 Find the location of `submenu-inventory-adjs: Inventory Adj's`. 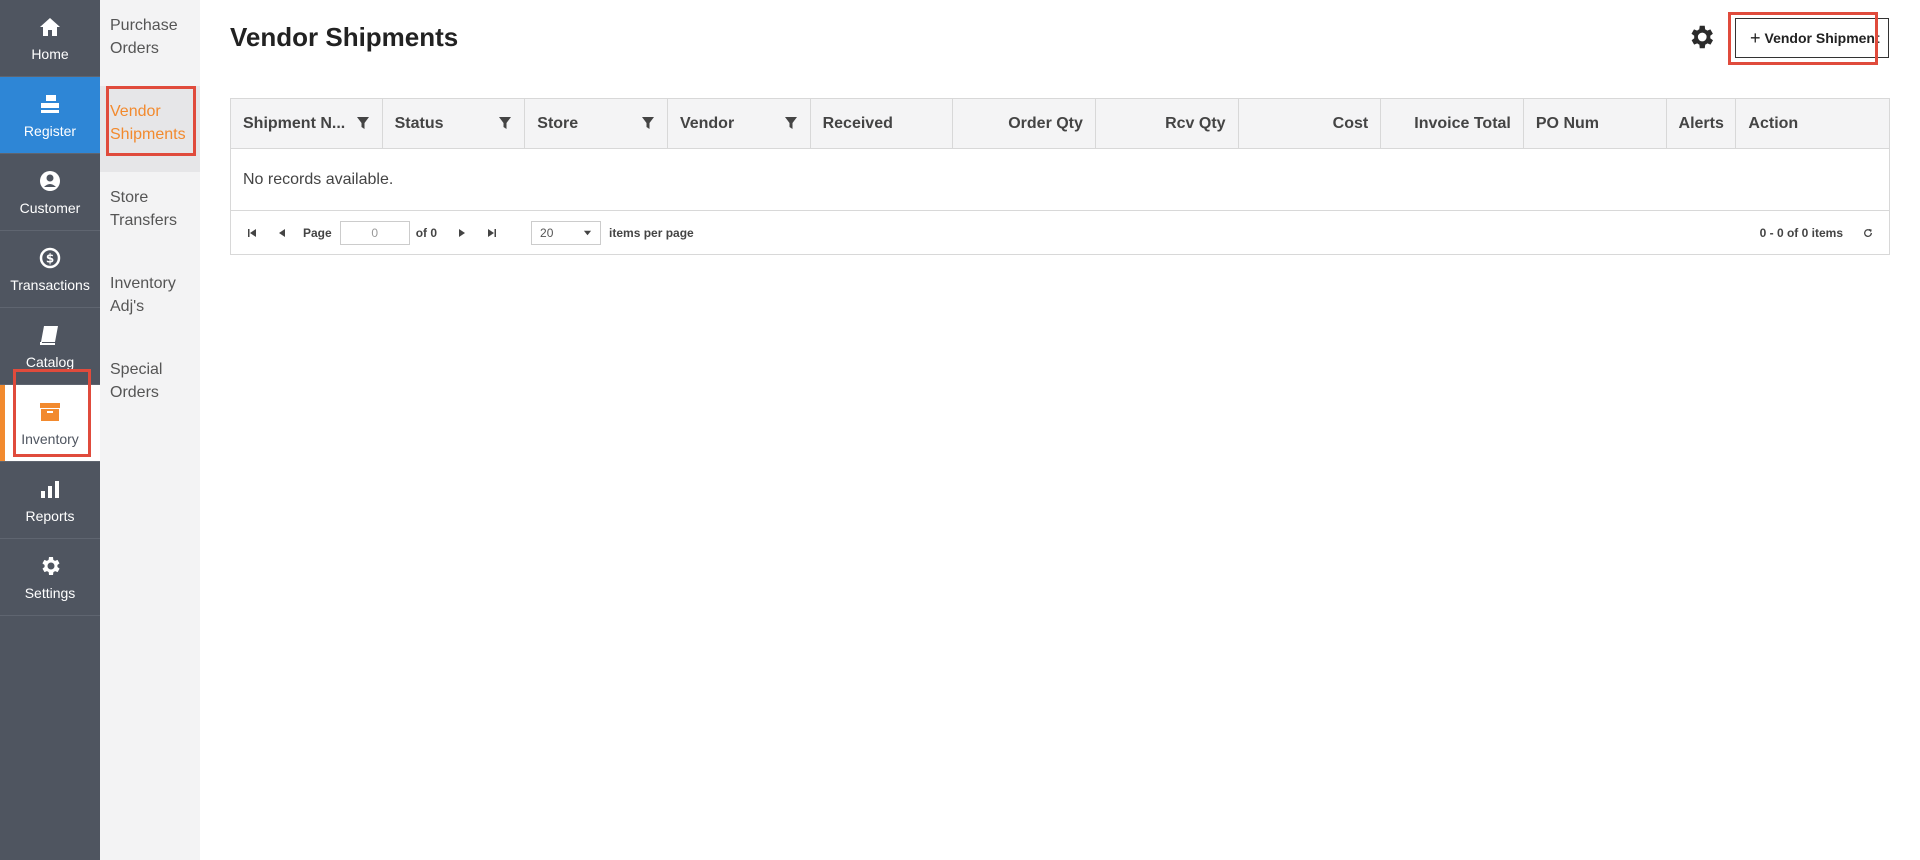

submenu-inventory-adjs: Inventory Adj's is located at coordinates (150, 301).